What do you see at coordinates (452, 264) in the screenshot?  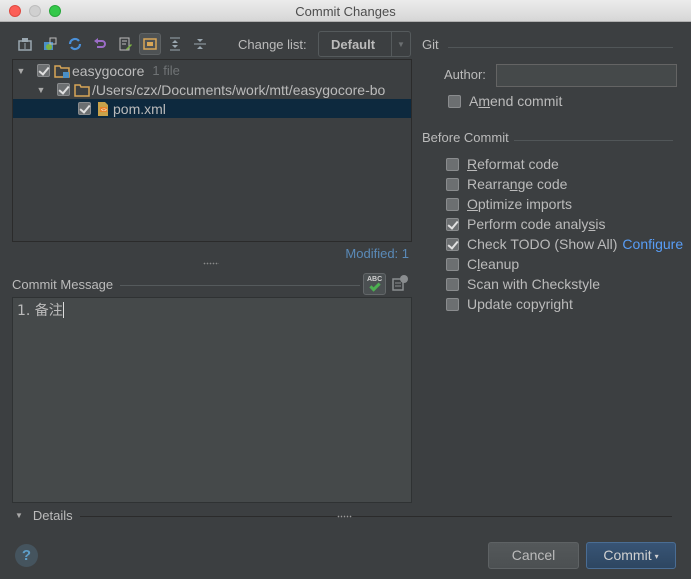 I see `cleanup-checkbox` at bounding box center [452, 264].